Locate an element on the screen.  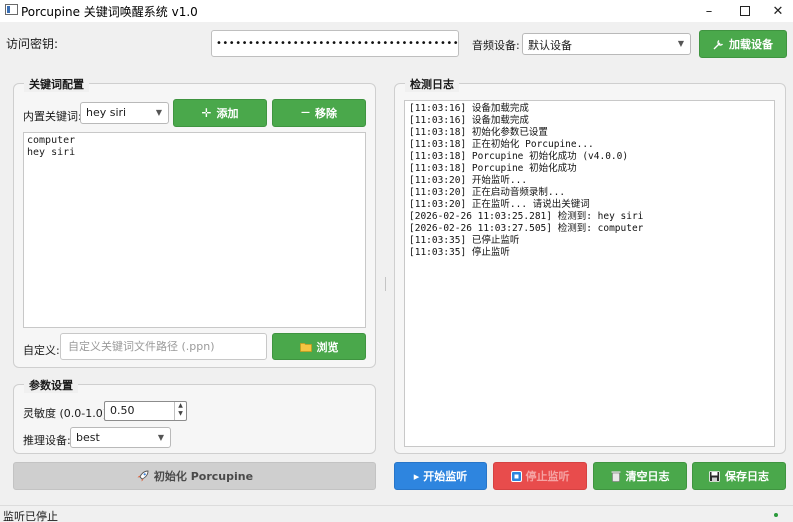
clear-log-button: 清空日志 is located at coordinates (640, 476).